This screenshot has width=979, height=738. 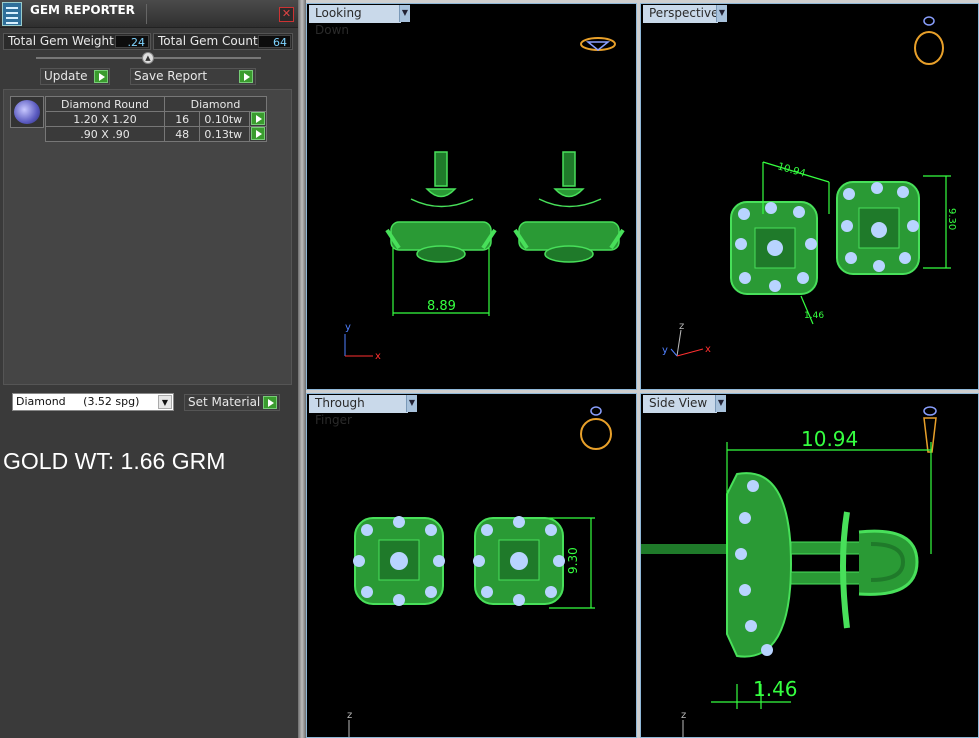 I want to click on total-gem-count-box: Total Gem Count 64, so click(x=223, y=41).